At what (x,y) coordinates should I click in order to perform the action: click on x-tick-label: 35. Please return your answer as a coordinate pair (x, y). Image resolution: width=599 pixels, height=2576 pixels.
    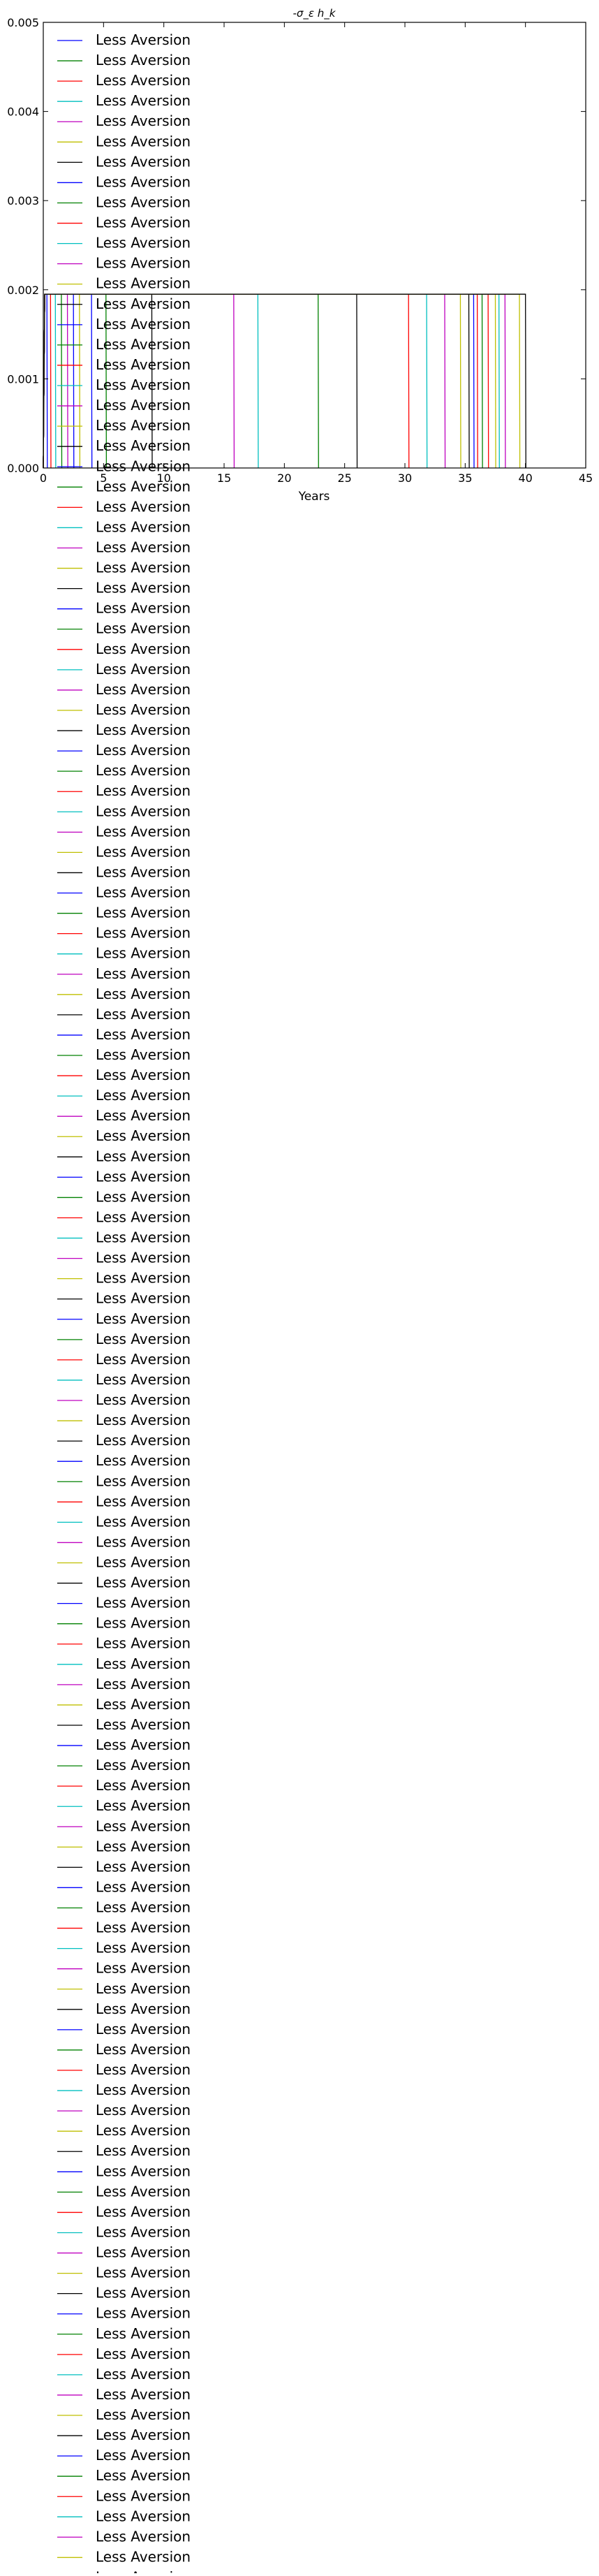
    Looking at the image, I should click on (465, 478).